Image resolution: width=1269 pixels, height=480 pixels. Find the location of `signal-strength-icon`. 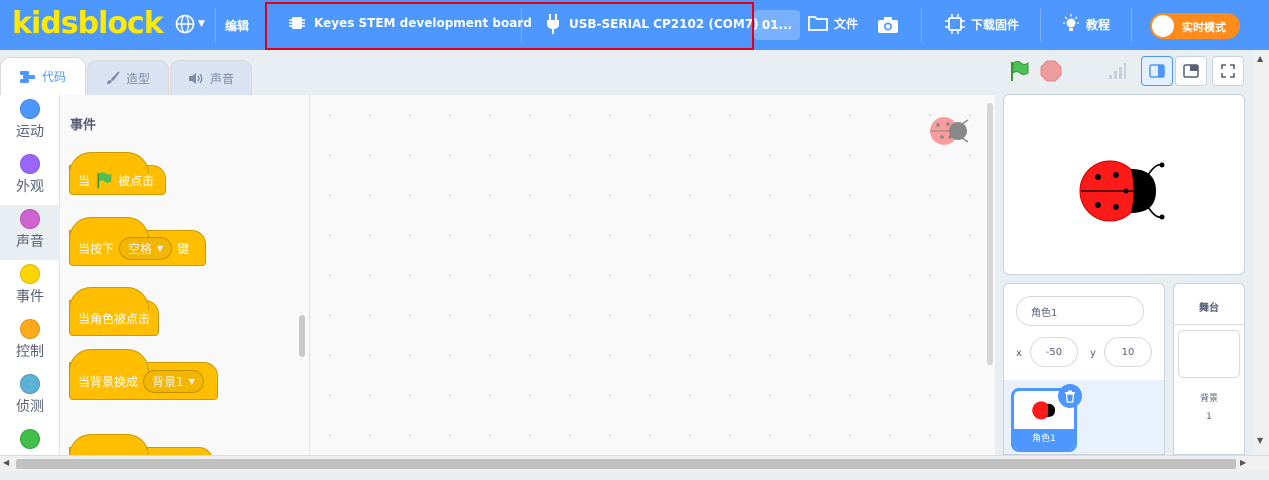

signal-strength-icon is located at coordinates (1117, 73).